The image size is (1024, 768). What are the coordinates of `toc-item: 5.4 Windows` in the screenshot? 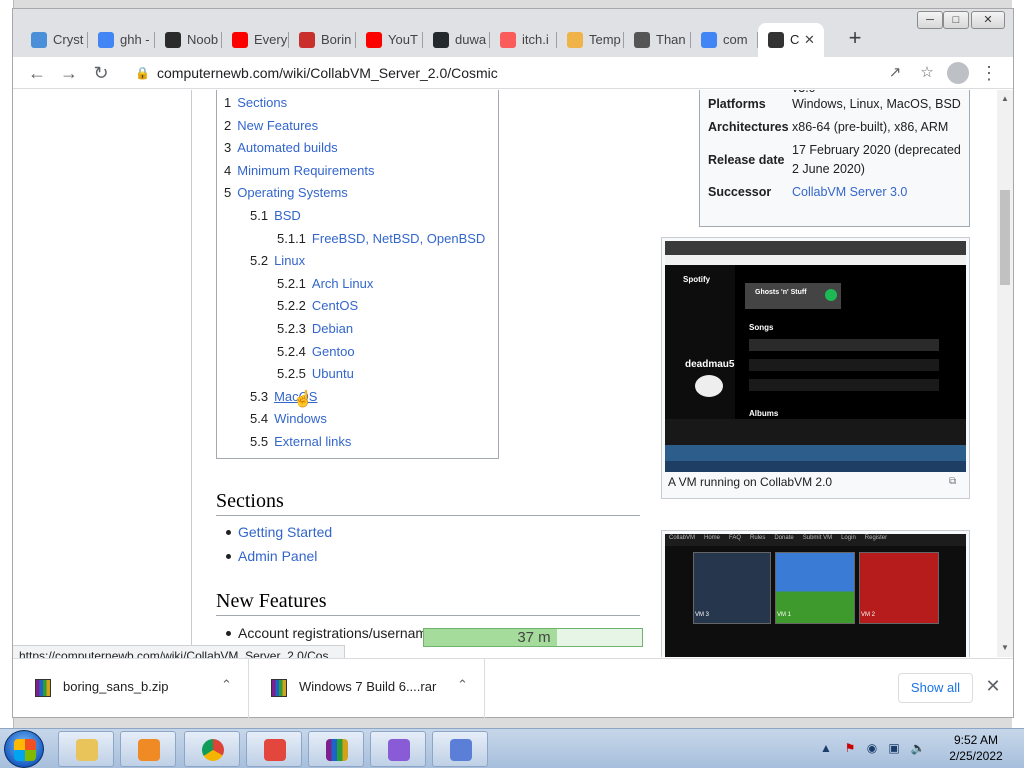 It's located at (288, 418).